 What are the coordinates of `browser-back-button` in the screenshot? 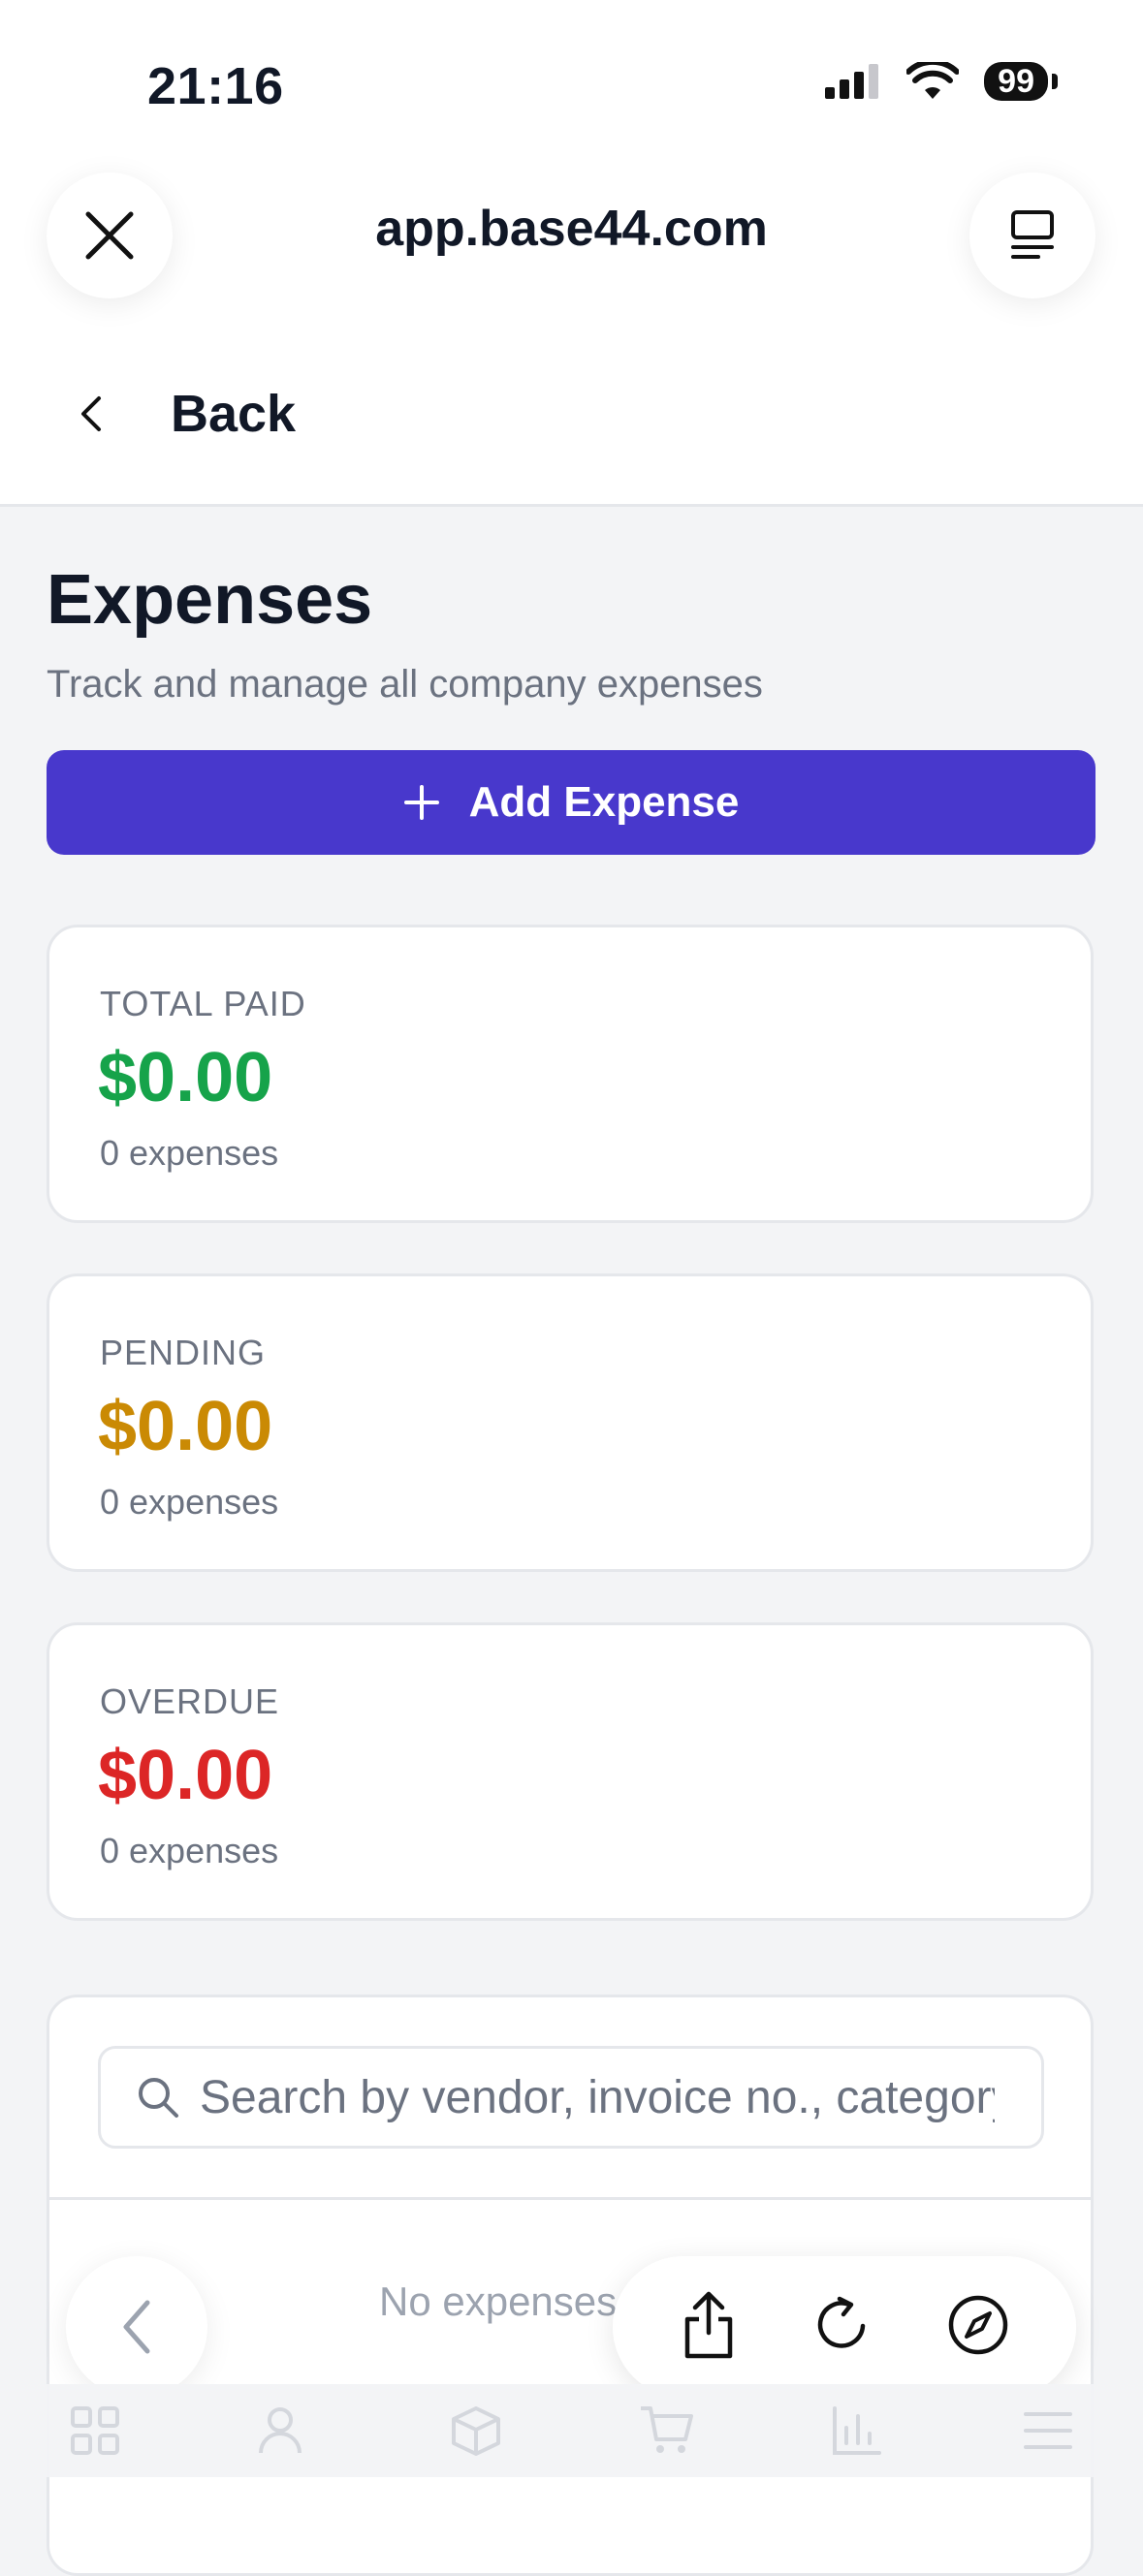 It's located at (136, 2327).